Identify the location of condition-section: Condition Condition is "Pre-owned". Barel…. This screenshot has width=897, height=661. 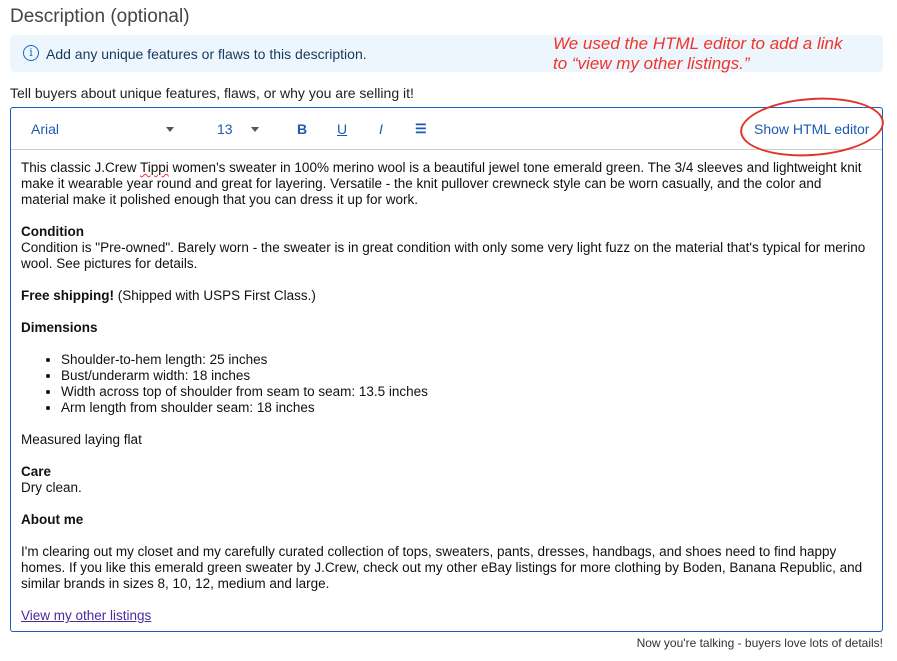
(443, 247).